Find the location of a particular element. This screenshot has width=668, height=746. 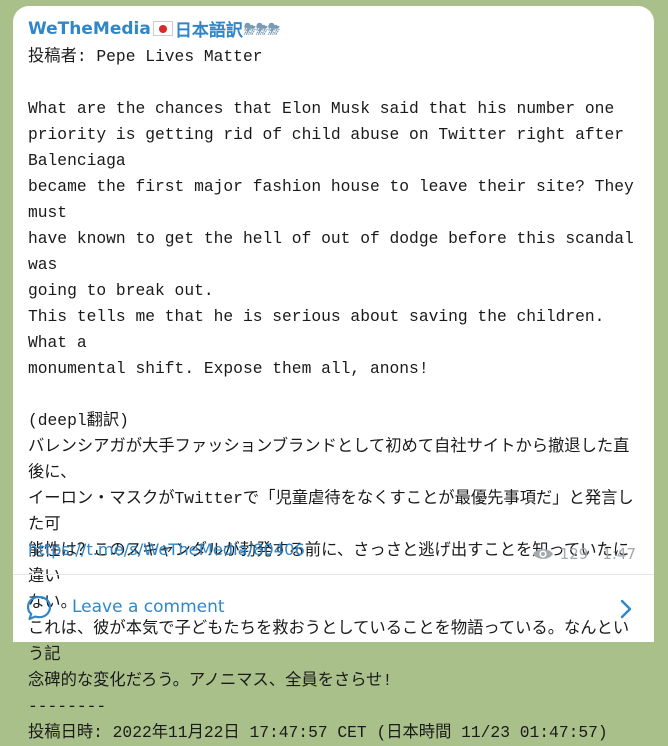

leave-comment-label: Leave a comment is located at coordinates (148, 607).